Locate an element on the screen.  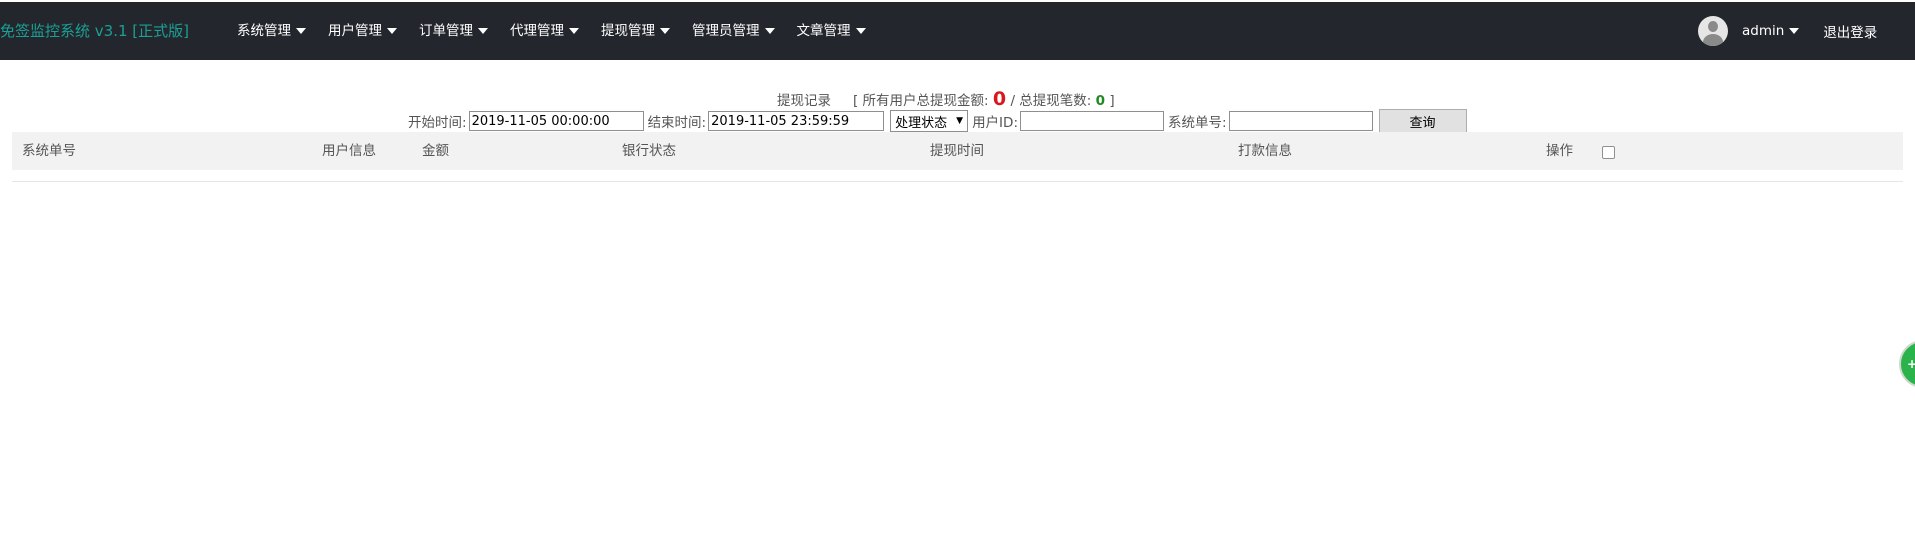
column-header: 金额 is located at coordinates (435, 151).